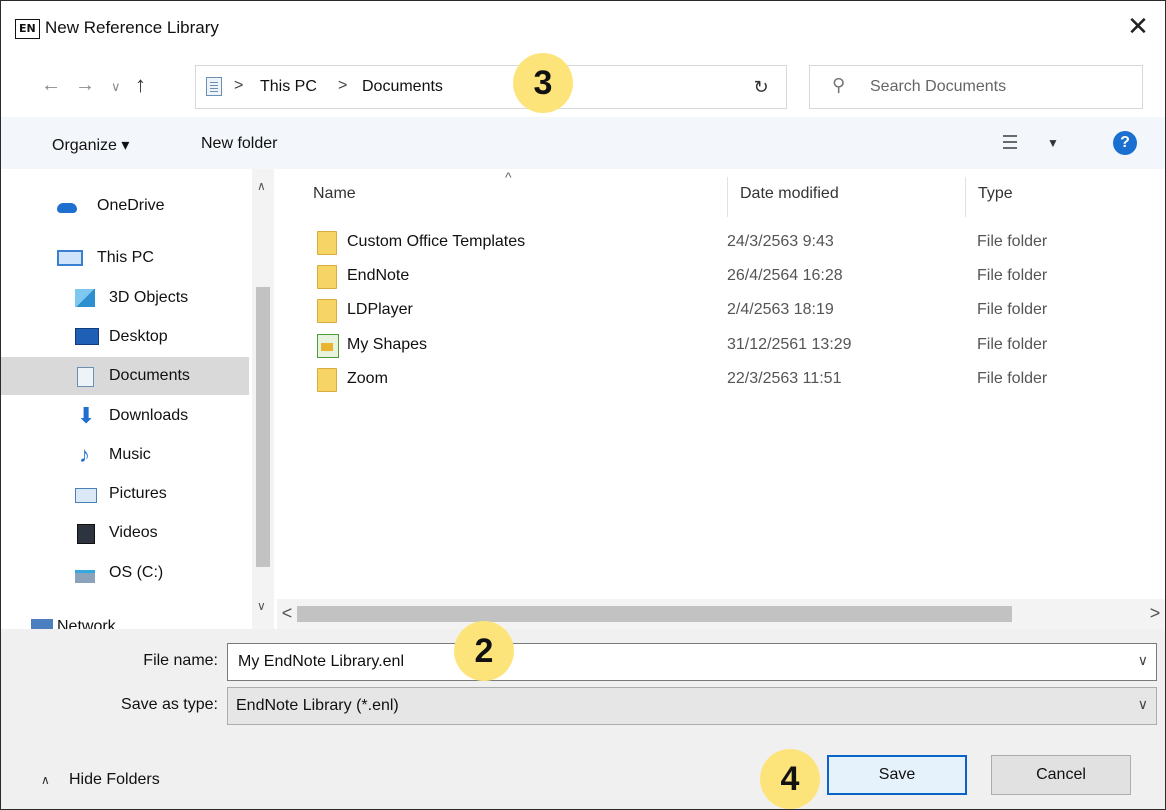  I want to click on nav-item-this-pc: This PC, so click(125, 258).